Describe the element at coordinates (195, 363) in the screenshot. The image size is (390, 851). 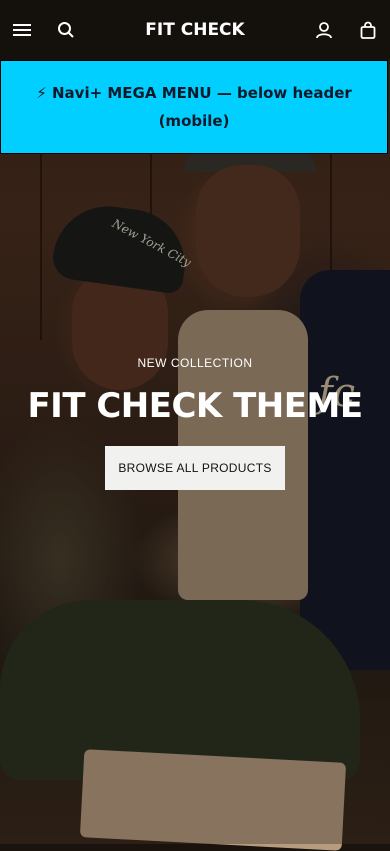
I see `hero-eyebrow: NEW COLLECTION` at that location.